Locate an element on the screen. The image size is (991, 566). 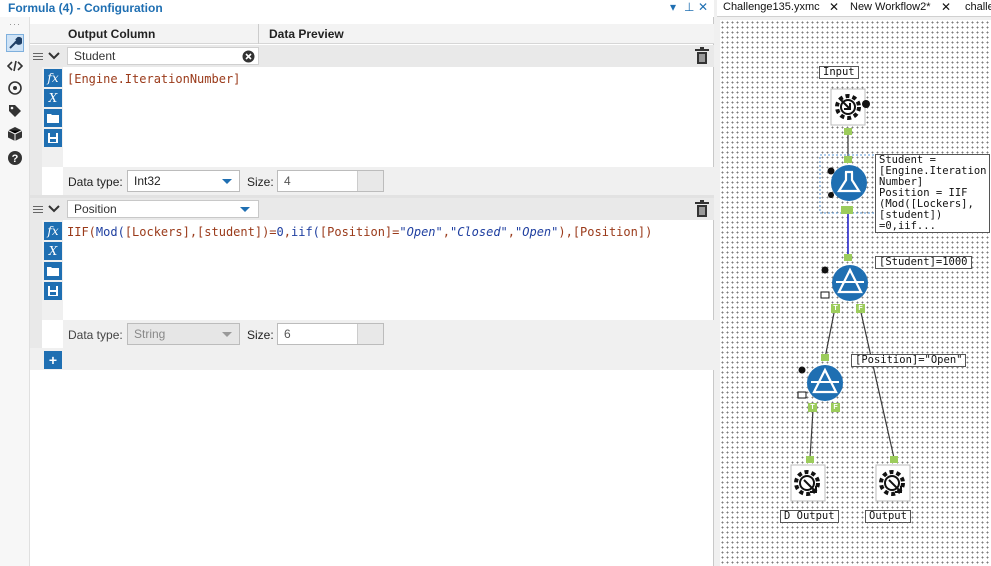
input-annotation: Input is located at coordinates (839, 72).